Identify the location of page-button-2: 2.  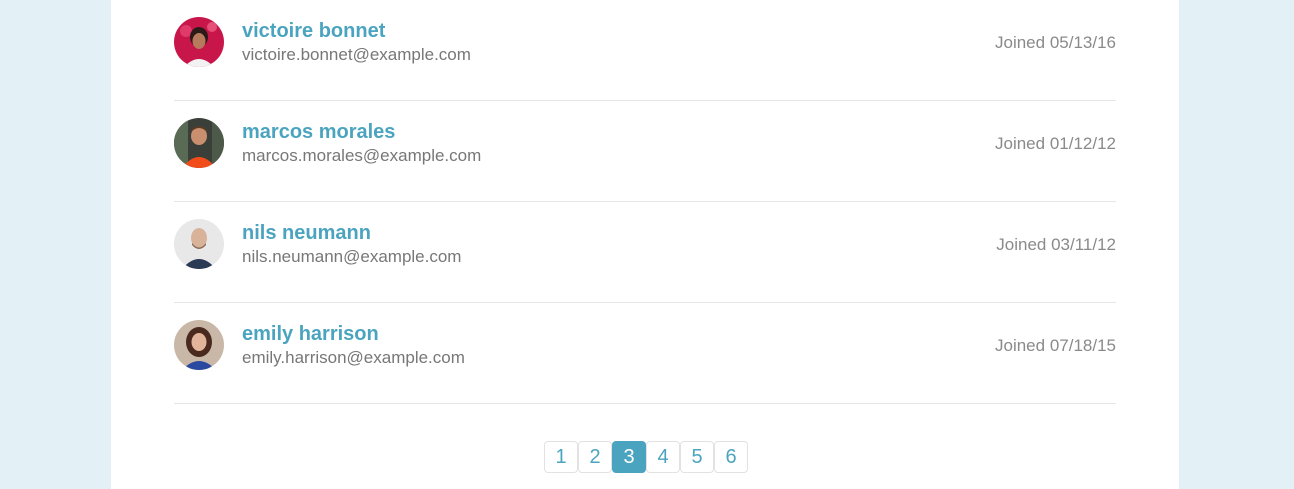
(595, 457).